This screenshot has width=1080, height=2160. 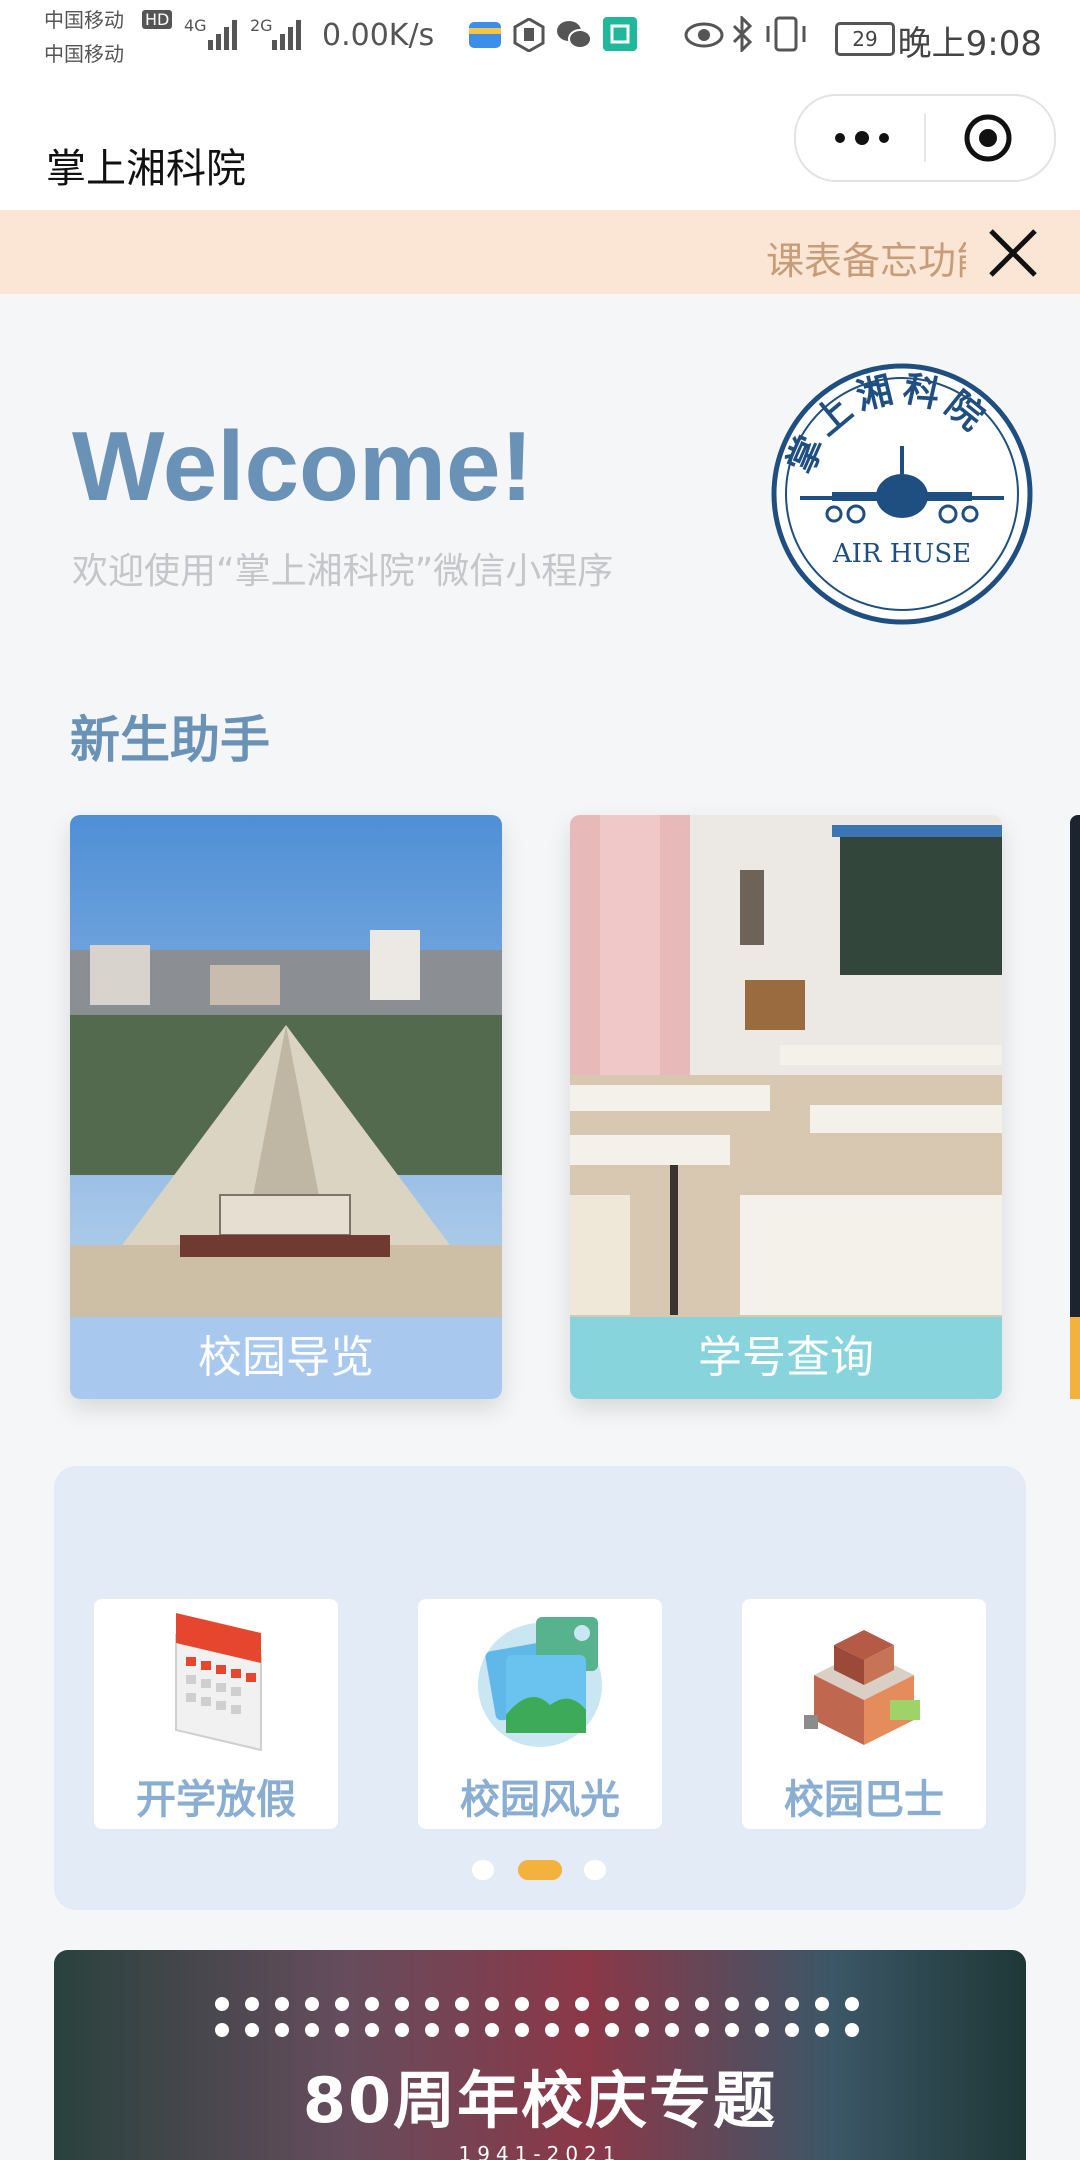 I want to click on nav-header: 掌上湘科院, so click(x=540, y=145).